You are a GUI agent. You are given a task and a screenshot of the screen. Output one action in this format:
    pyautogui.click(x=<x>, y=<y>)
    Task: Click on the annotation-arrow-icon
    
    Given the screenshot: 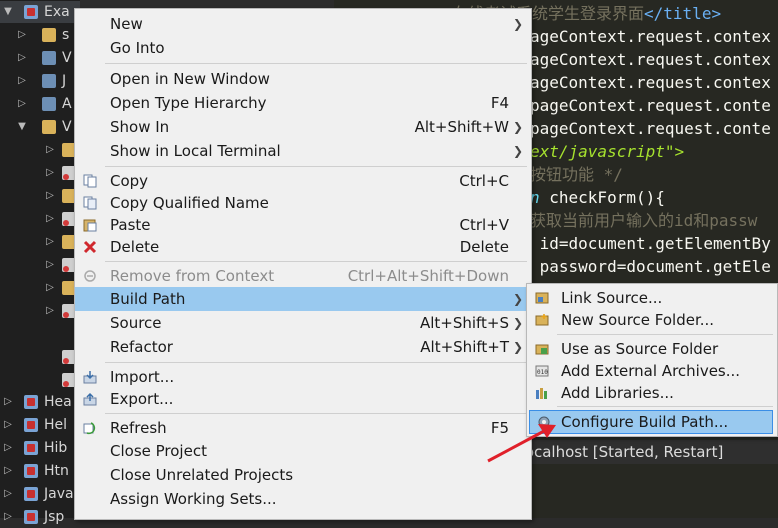 What is the action you would take?
    pyautogui.click(x=521, y=443)
    